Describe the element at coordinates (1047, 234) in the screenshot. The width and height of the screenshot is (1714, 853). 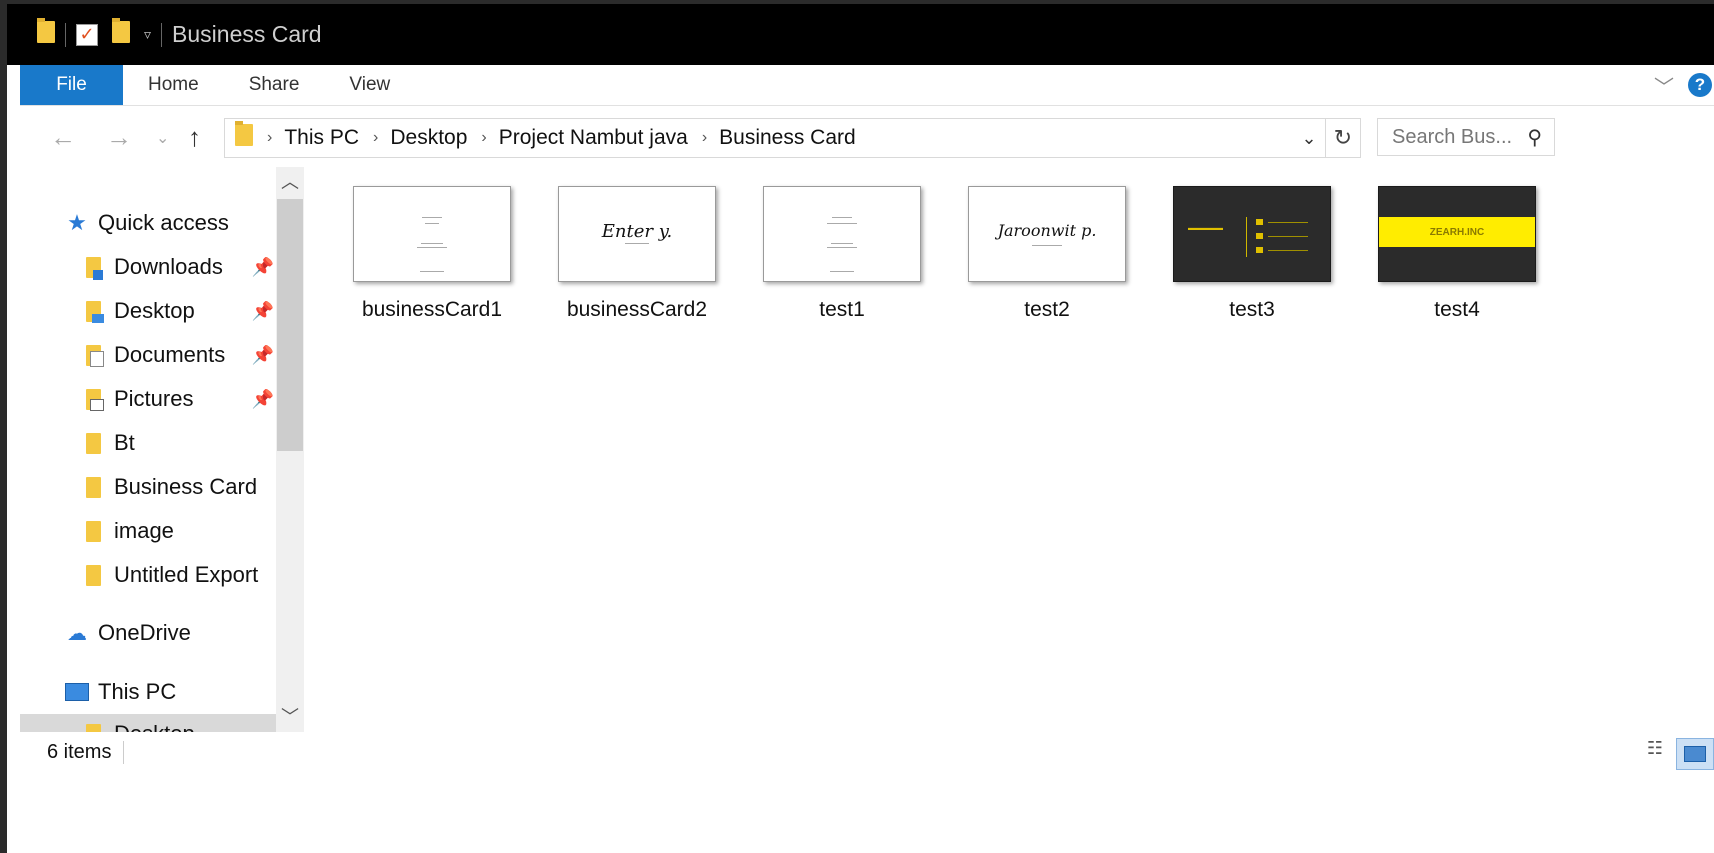
I see `image-thumbnail: Jaroonwit p.` at that location.